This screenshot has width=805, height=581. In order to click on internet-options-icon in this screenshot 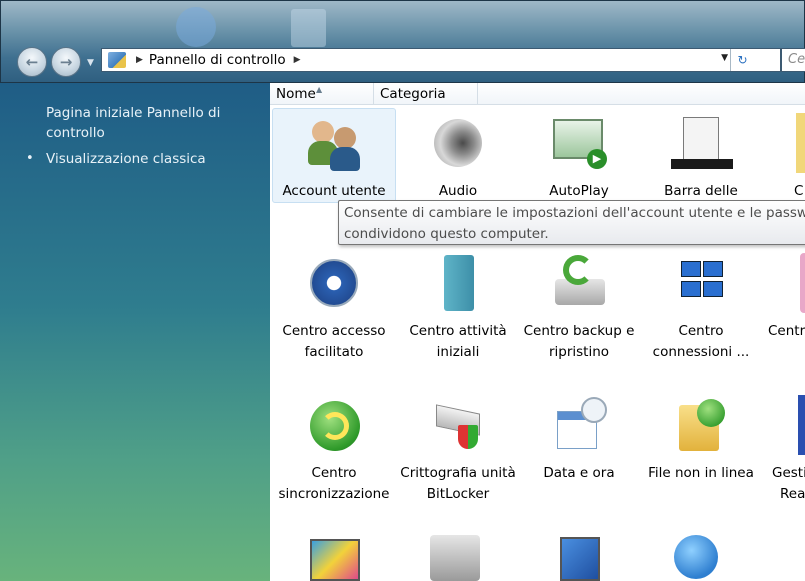, I will do `click(696, 557)`.